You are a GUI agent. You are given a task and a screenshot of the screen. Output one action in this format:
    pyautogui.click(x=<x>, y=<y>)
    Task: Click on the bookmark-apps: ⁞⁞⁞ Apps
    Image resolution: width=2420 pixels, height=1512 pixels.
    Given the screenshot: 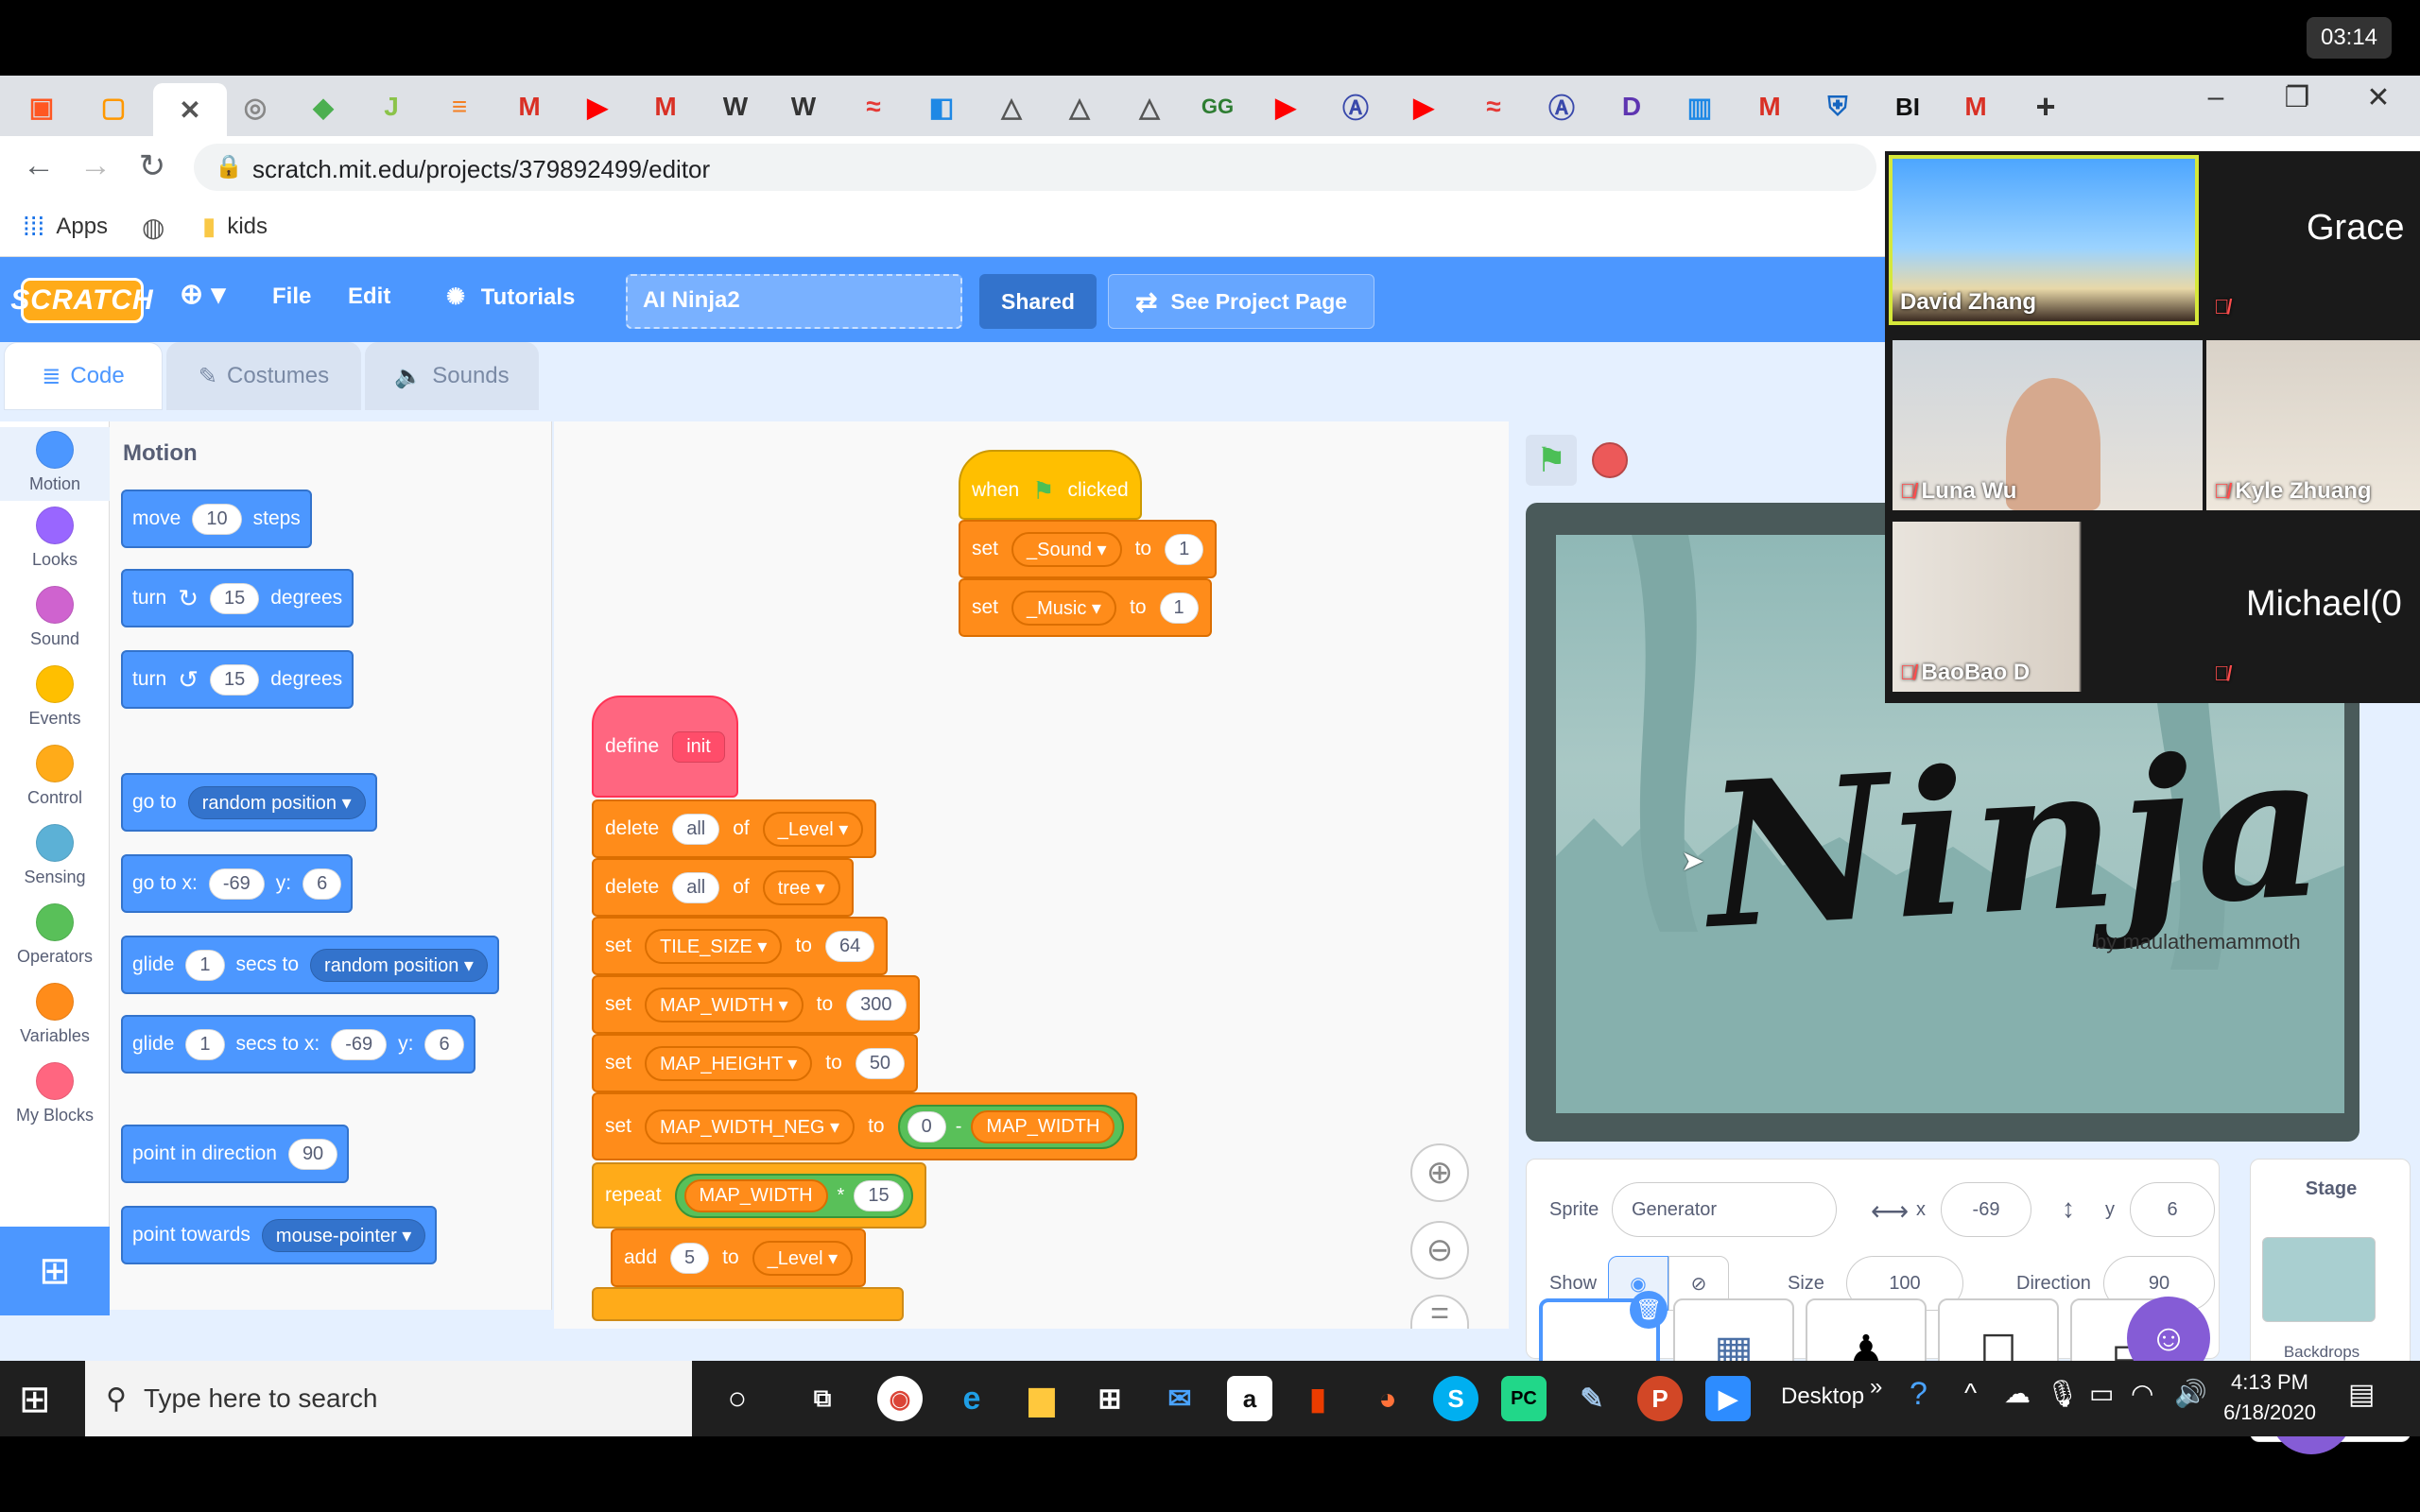 What is the action you would take?
    pyautogui.click(x=65, y=227)
    